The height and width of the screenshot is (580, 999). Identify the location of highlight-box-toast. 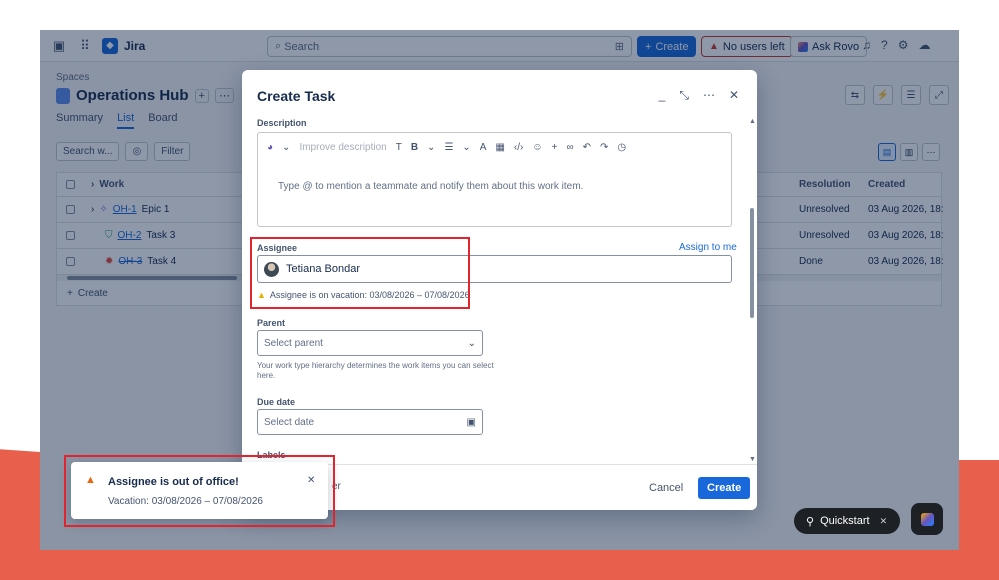
(199, 491).